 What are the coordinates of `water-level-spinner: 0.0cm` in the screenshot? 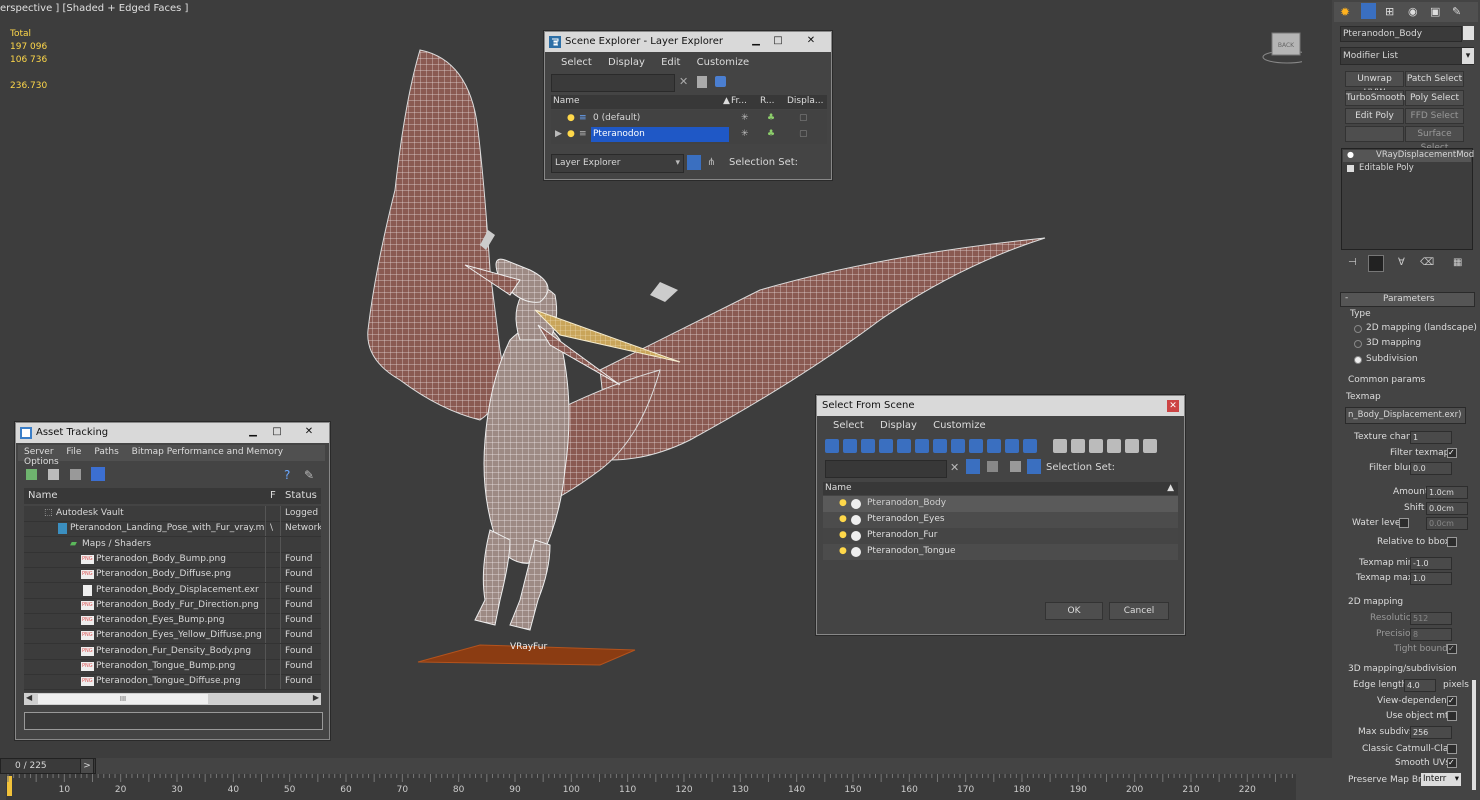 It's located at (1447, 523).